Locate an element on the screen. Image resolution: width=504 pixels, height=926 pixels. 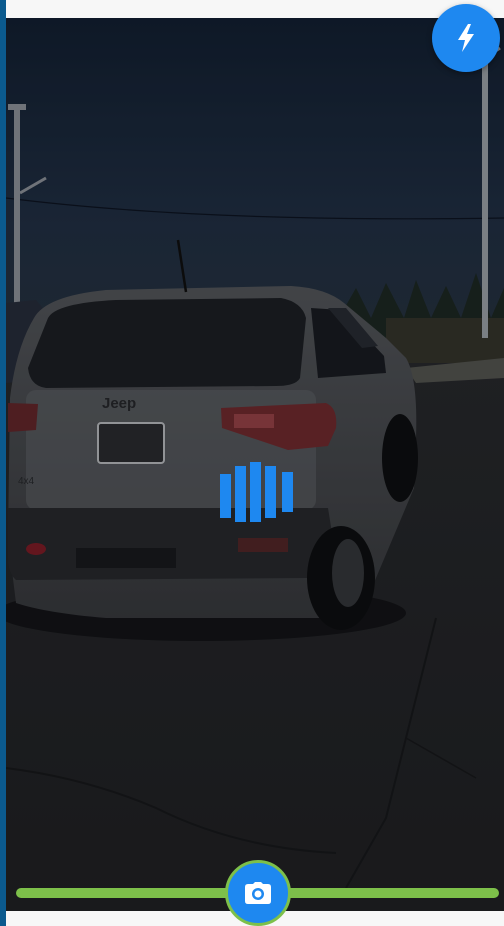
top-bar is located at coordinates (255, 9).